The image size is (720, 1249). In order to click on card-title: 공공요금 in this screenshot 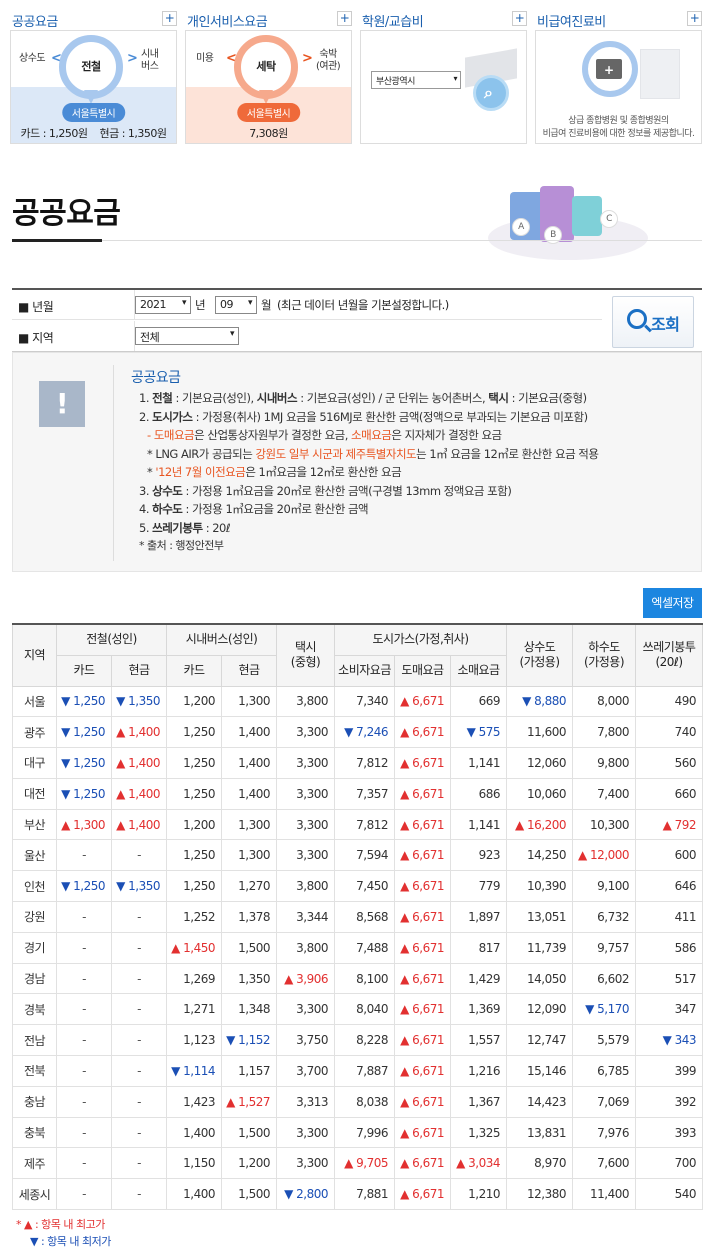, I will do `click(35, 20)`.